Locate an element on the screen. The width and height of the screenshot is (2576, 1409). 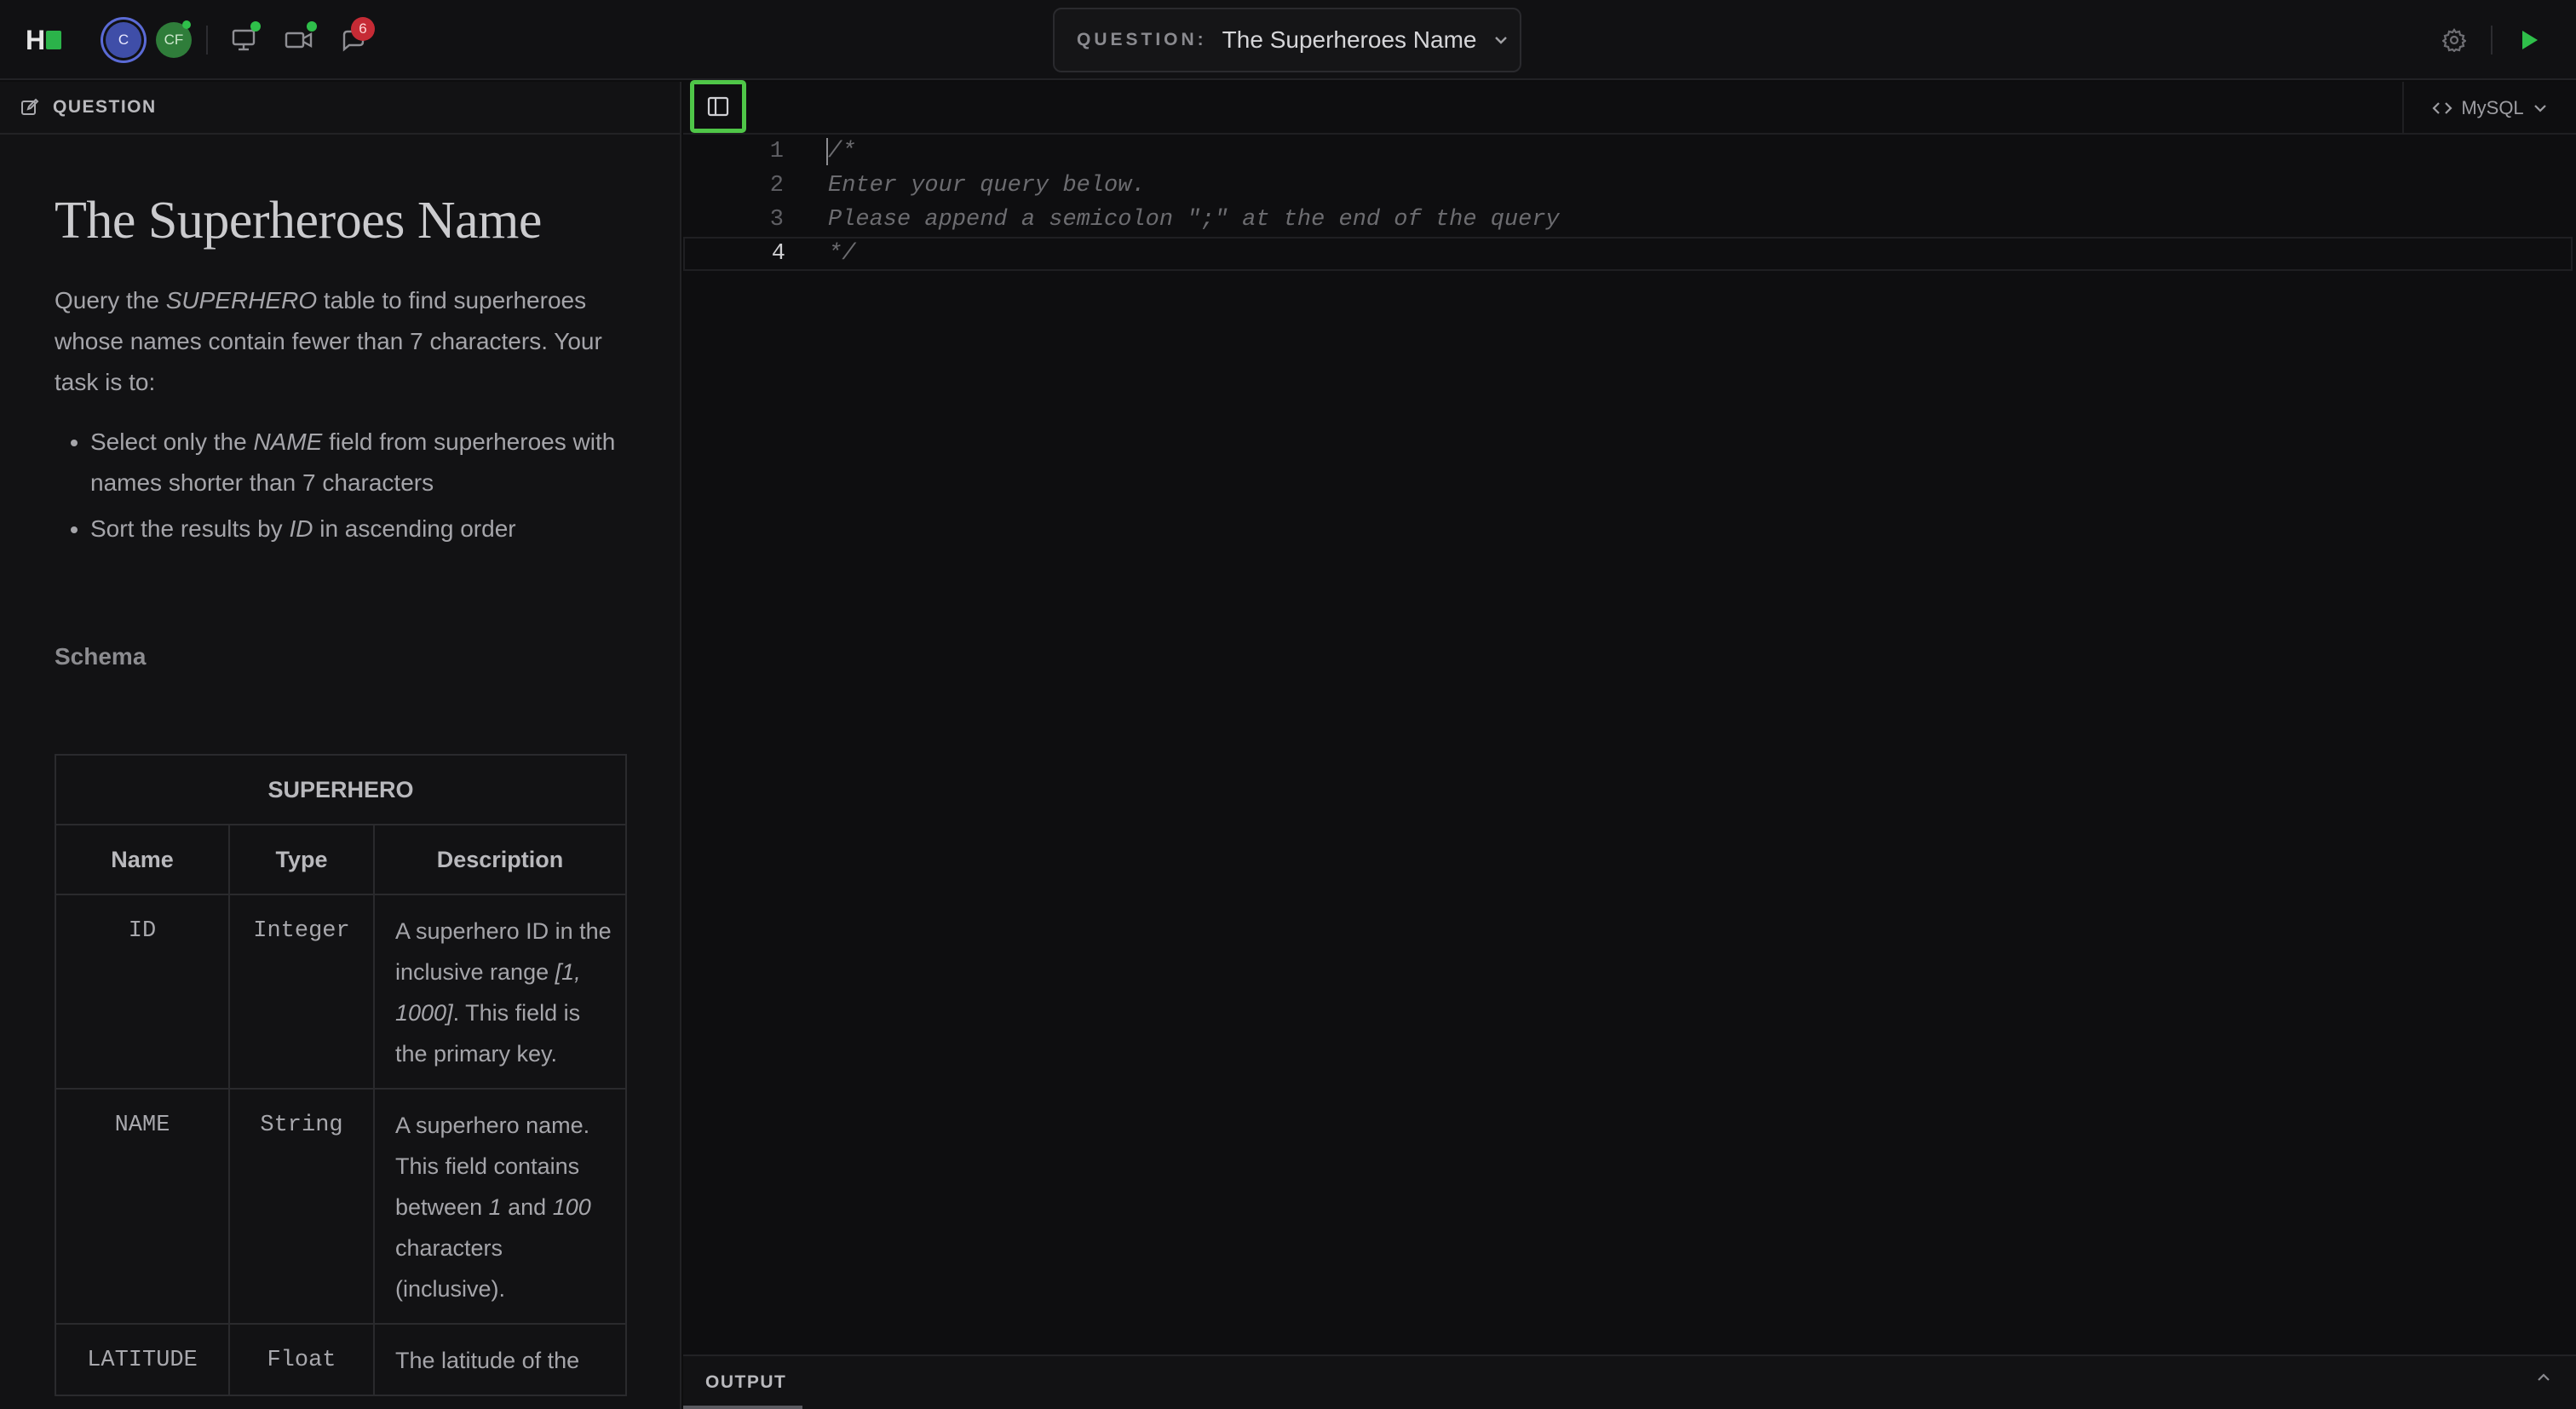
column-header-type: Type is located at coordinates (302, 859).